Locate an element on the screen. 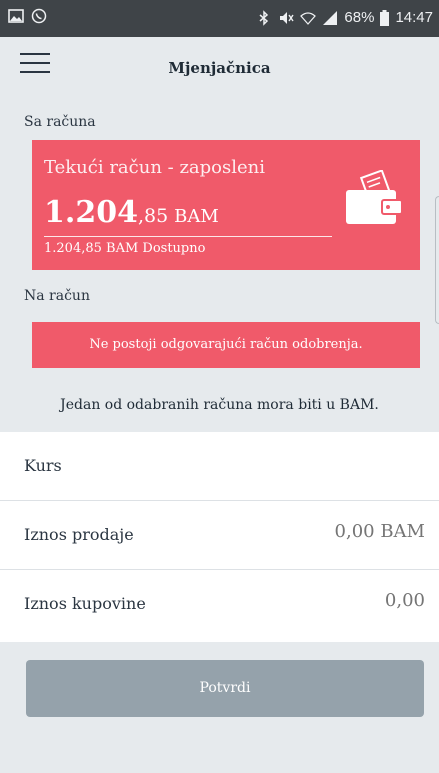 This screenshot has width=439, height=773. rate-row: Kurs is located at coordinates (219, 466).